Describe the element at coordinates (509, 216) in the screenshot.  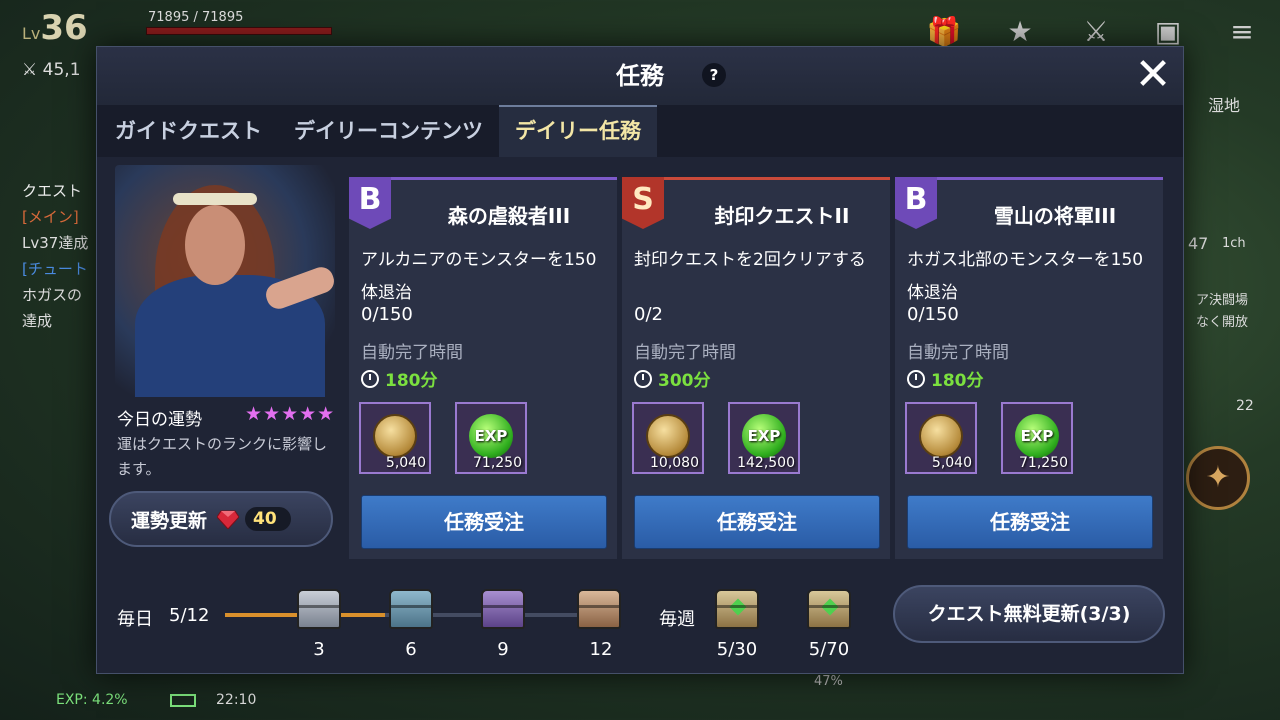
I see `quest-title: 森の虐殺者III` at that location.